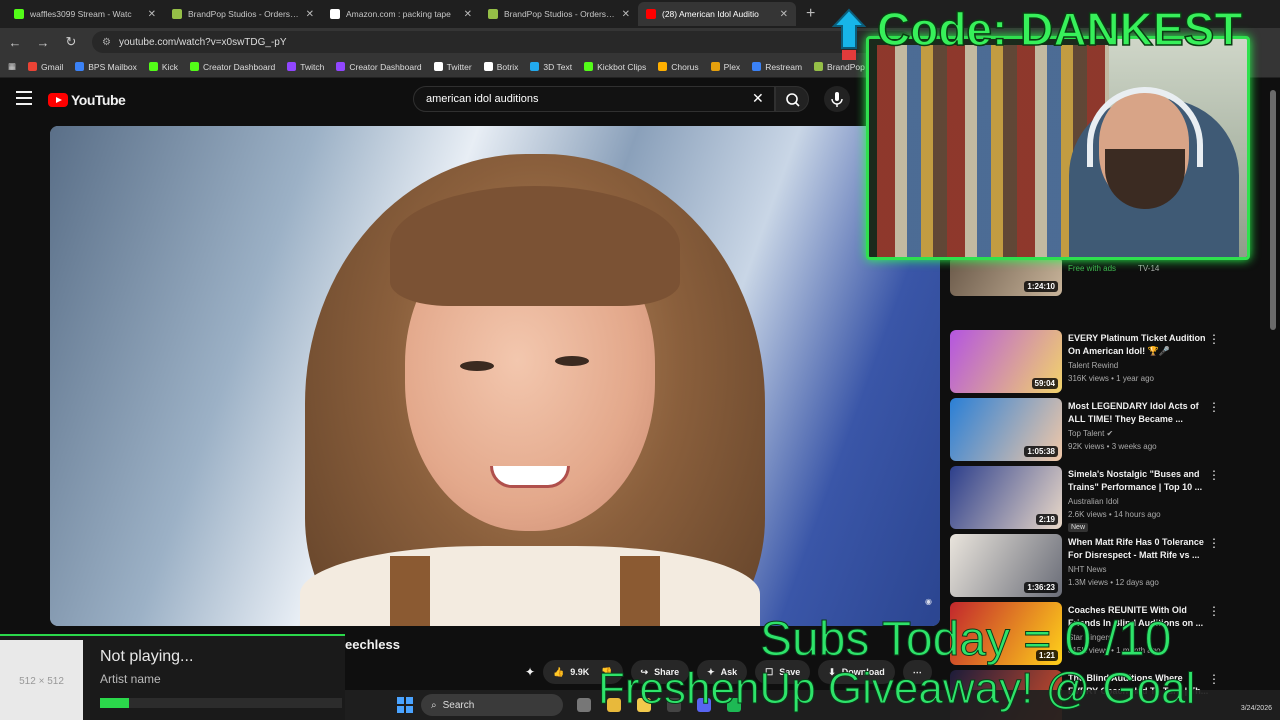 The width and height of the screenshot is (1280, 720). Describe the element at coordinates (492, 705) in the screenshot. I see `taskbar-search: ⌕ Search` at that location.